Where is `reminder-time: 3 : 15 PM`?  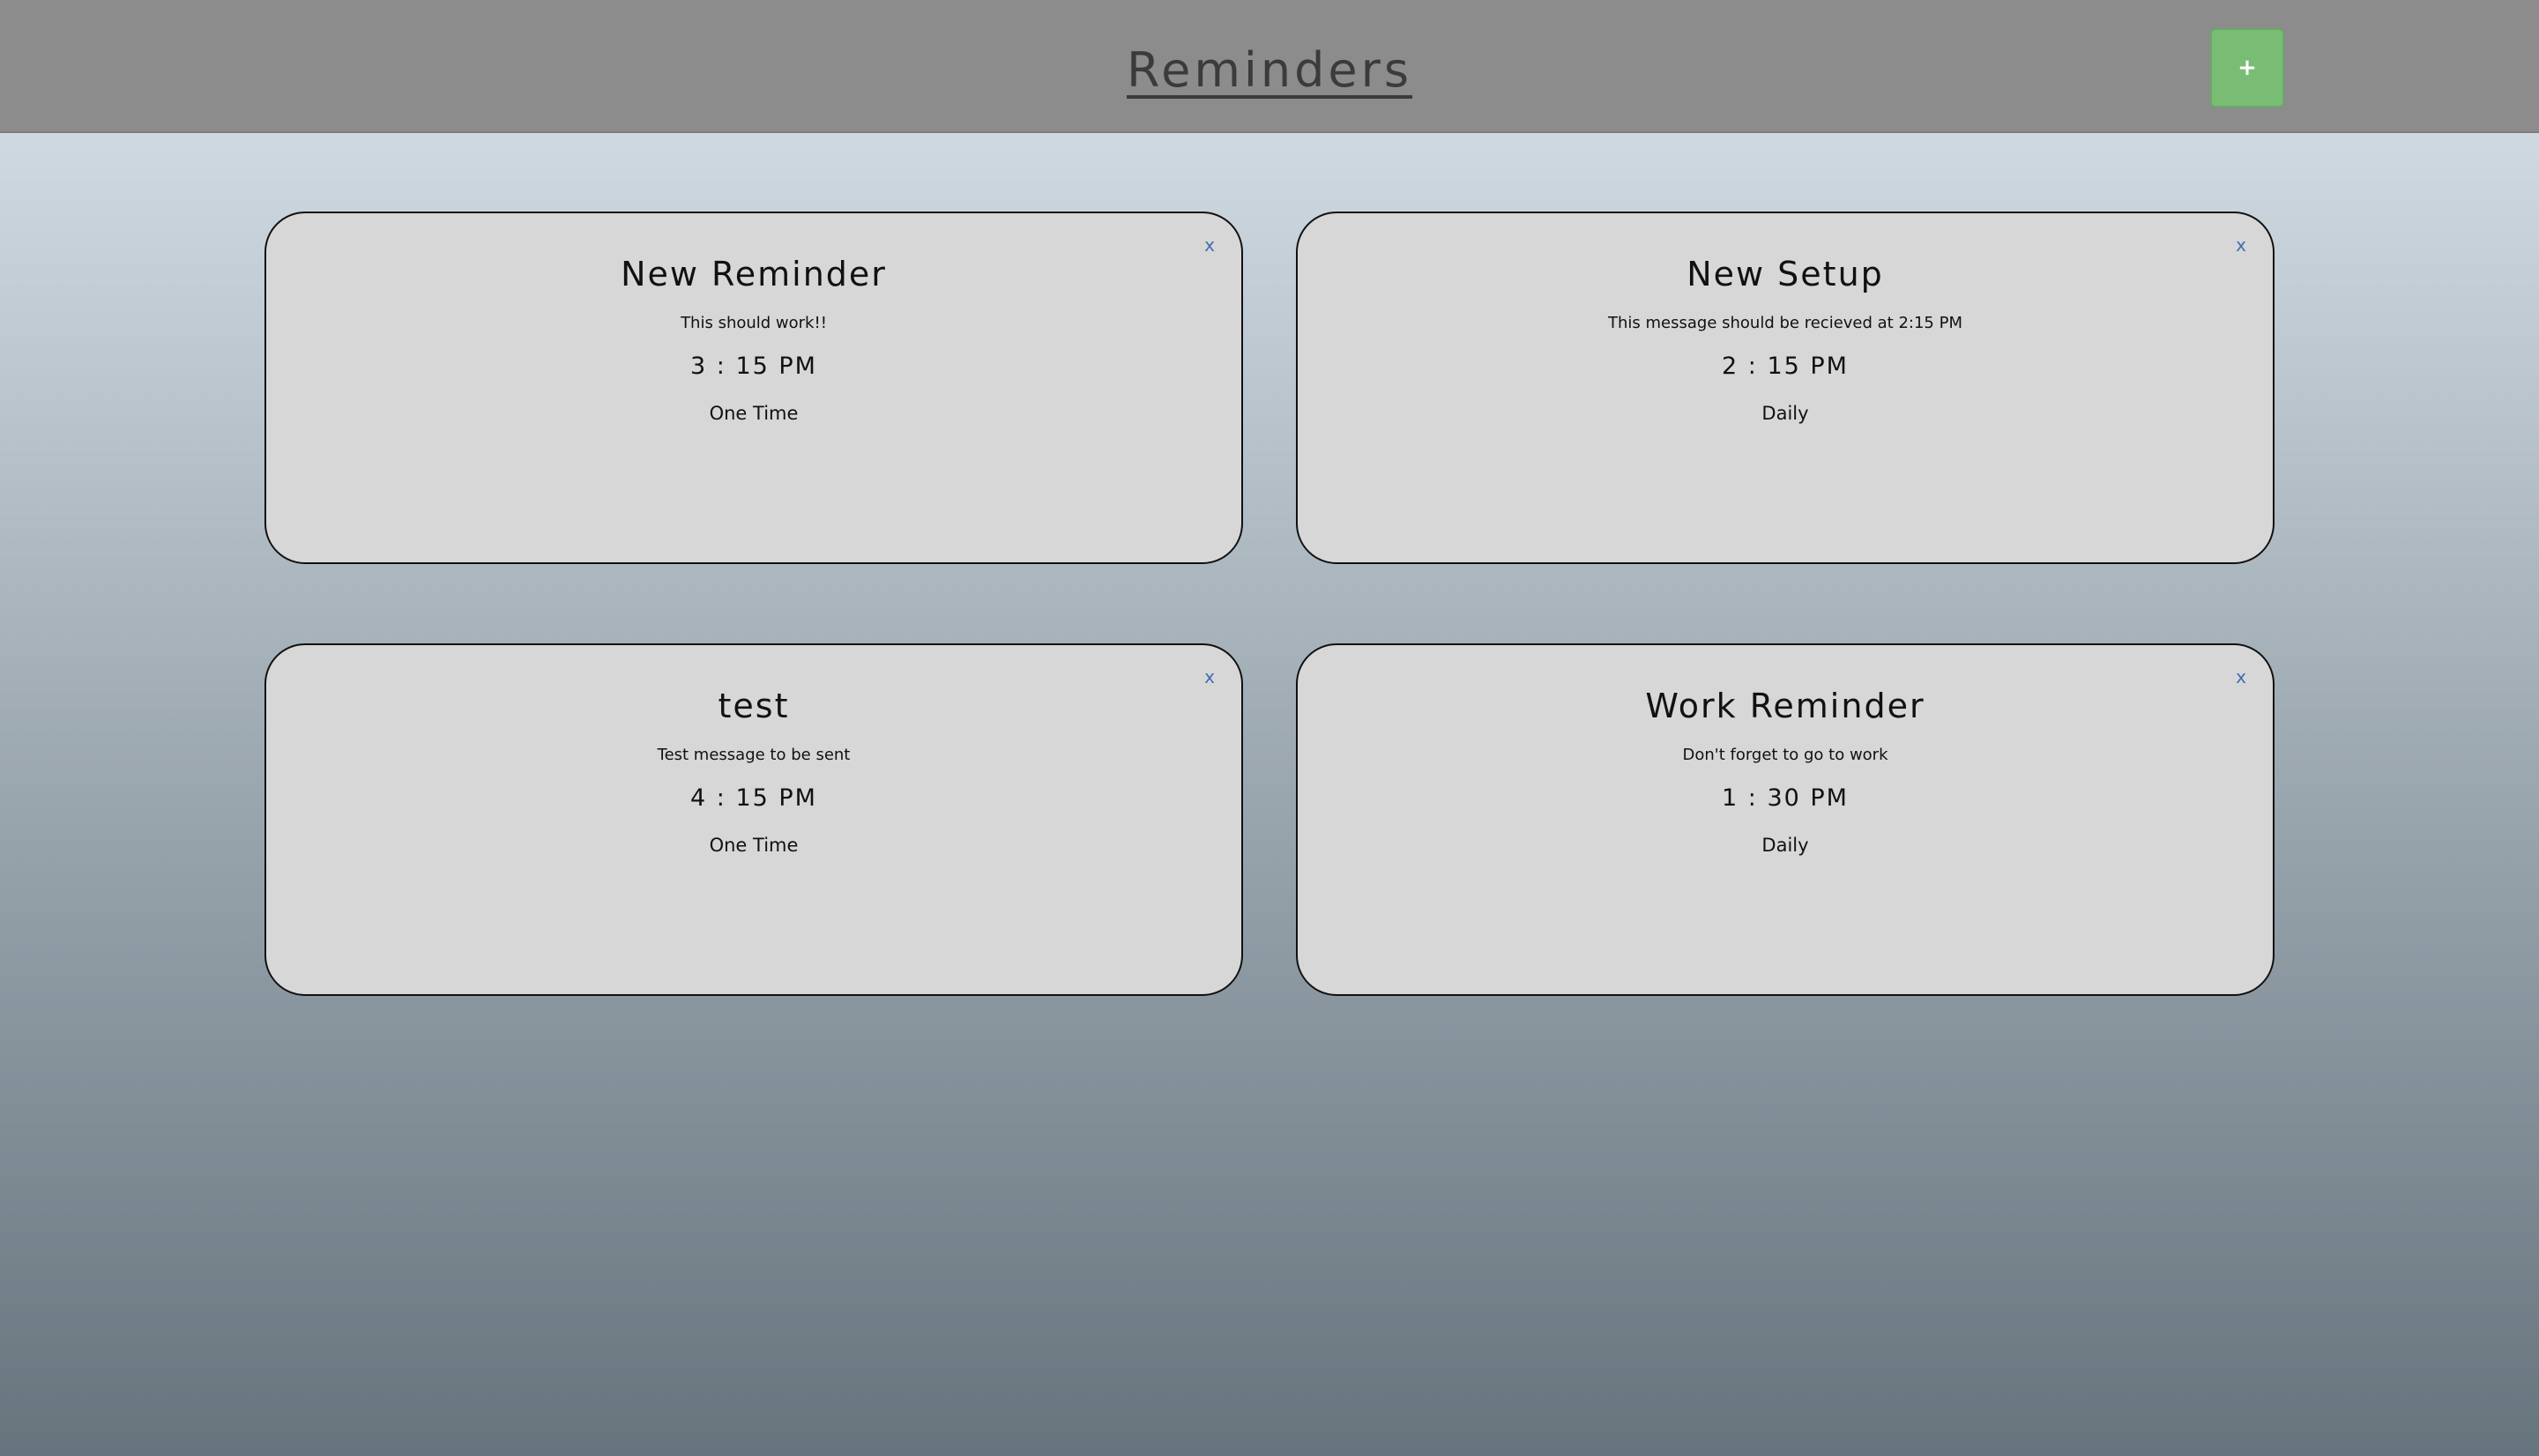 reminder-time: 3 : 15 PM is located at coordinates (753, 366).